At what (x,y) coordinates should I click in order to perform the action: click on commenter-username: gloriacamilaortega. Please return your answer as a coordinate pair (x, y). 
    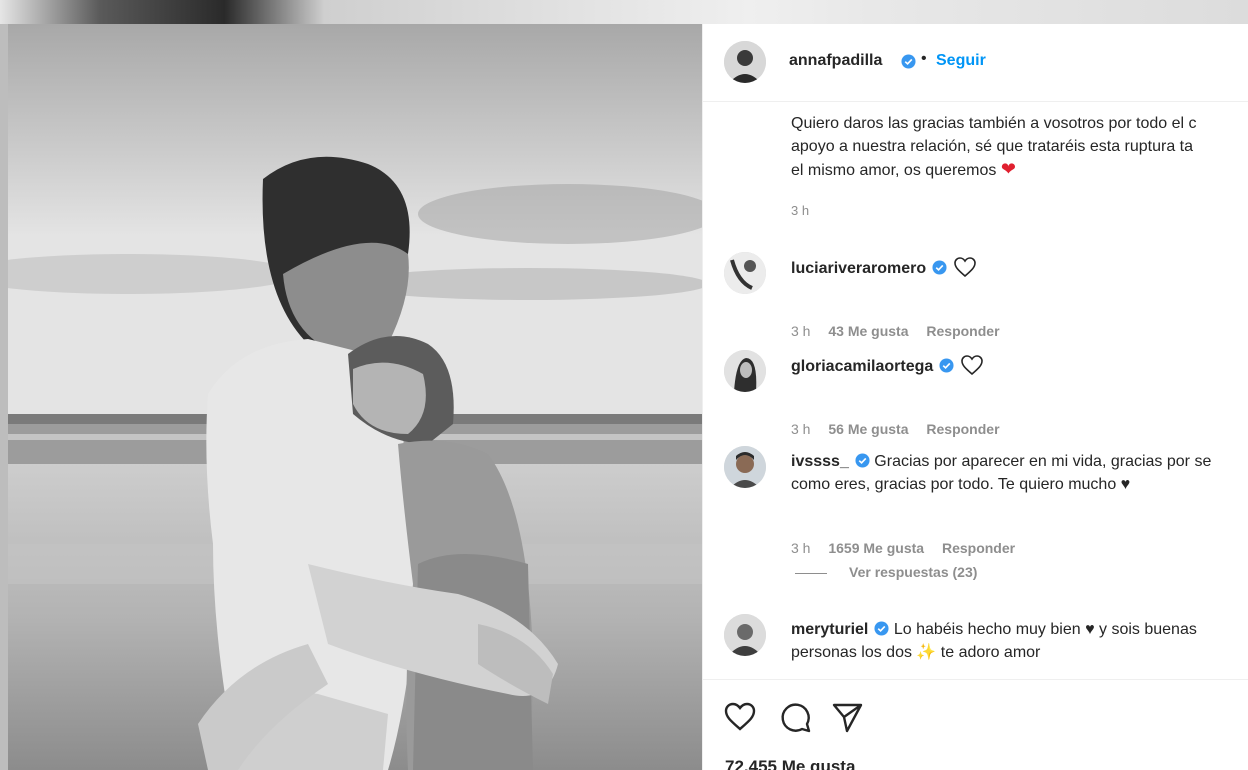
    Looking at the image, I should click on (862, 366).